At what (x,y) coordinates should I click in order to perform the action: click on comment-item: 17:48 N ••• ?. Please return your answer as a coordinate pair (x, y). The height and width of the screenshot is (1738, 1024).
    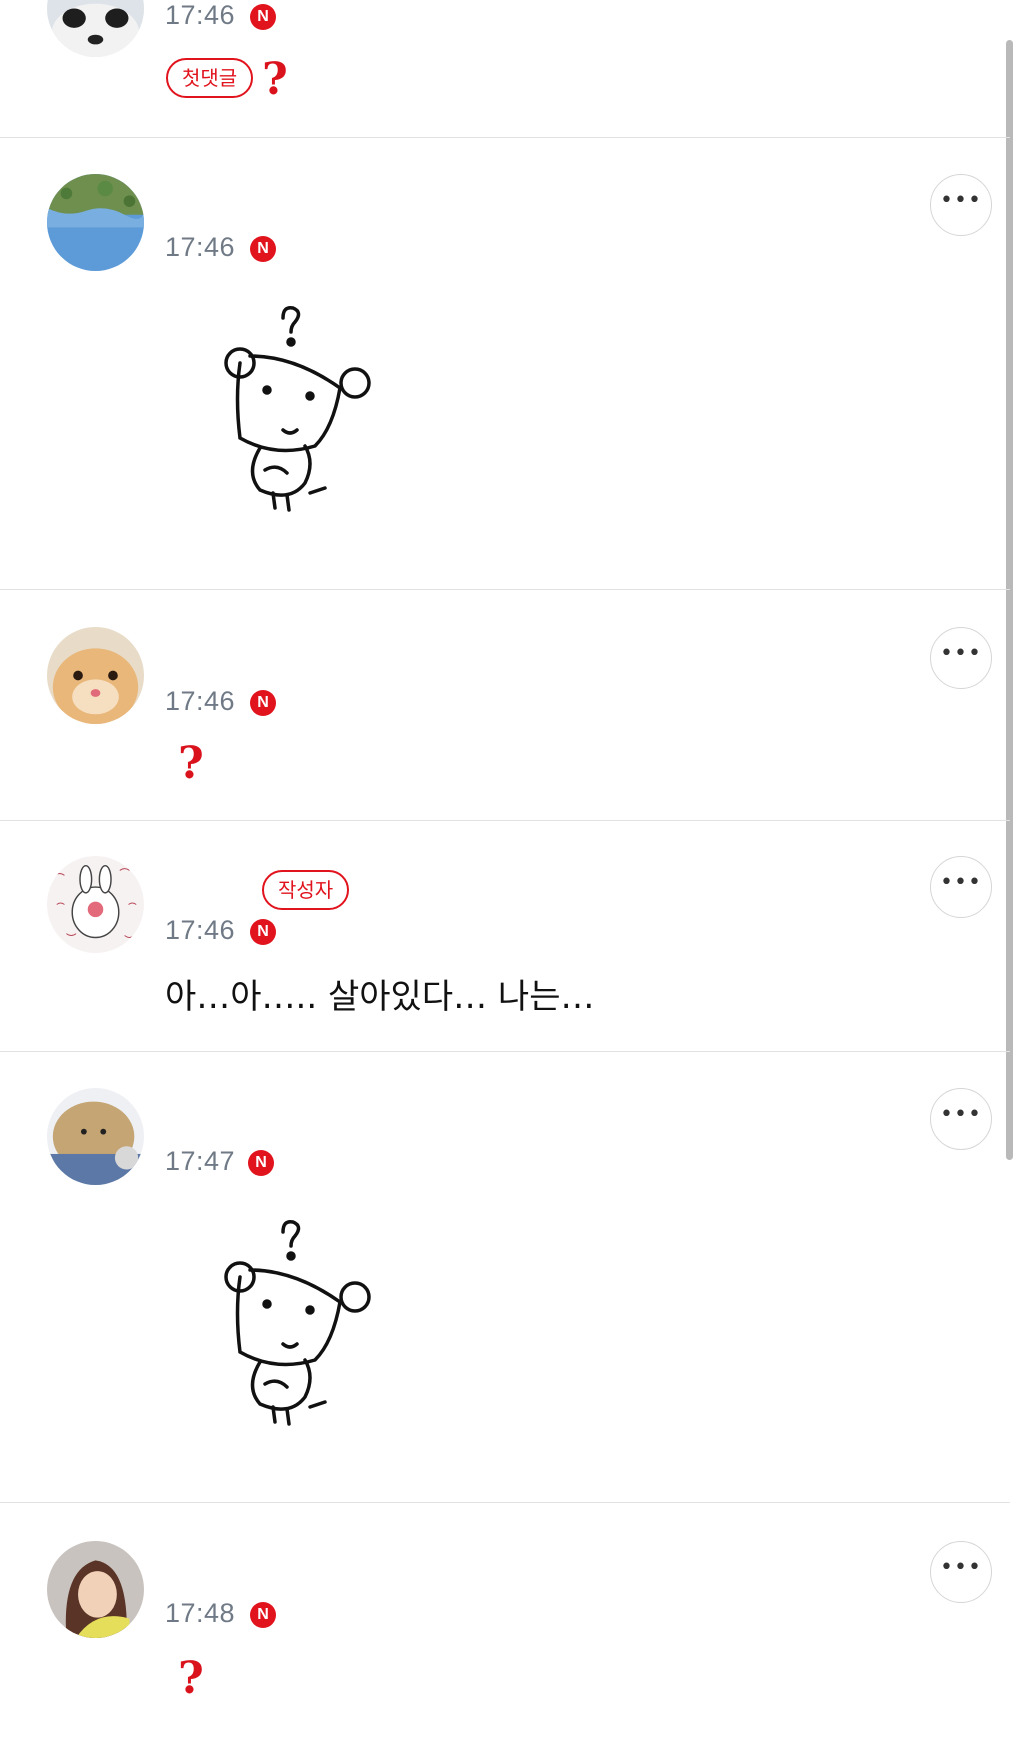
    Looking at the image, I should click on (505, 1620).